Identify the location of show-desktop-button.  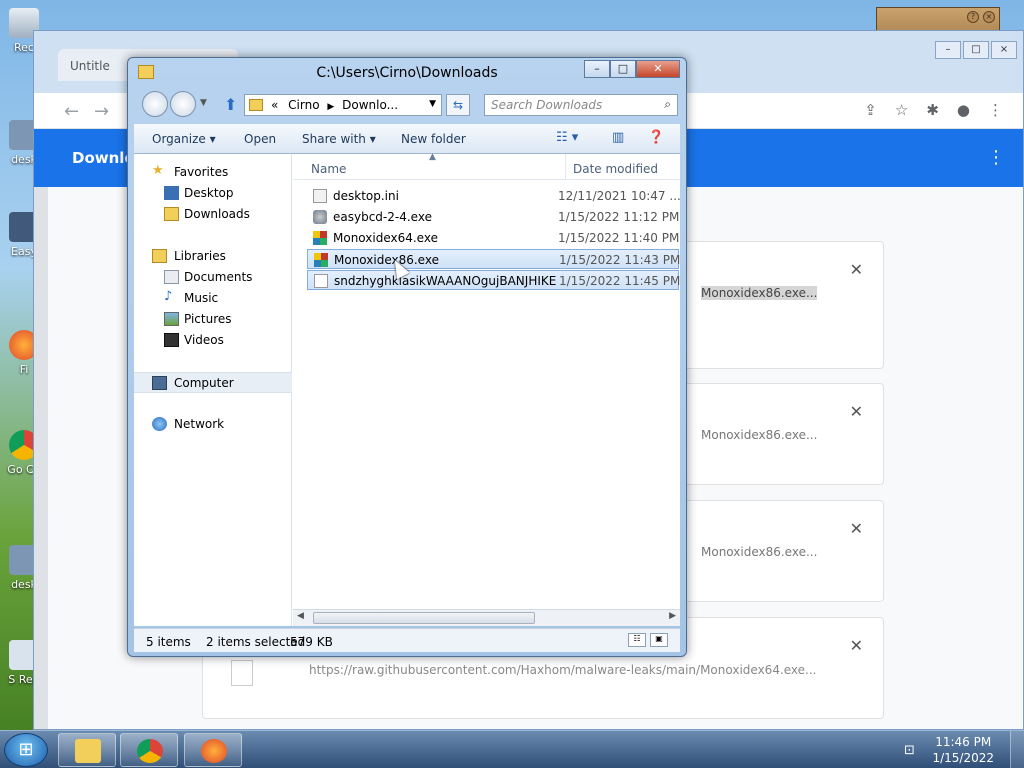
(1017, 749).